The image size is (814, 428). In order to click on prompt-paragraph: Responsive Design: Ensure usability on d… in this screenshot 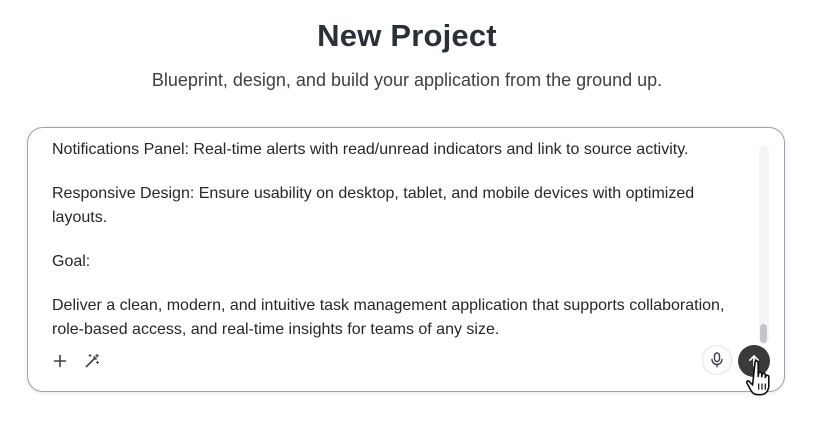, I will do `click(373, 205)`.